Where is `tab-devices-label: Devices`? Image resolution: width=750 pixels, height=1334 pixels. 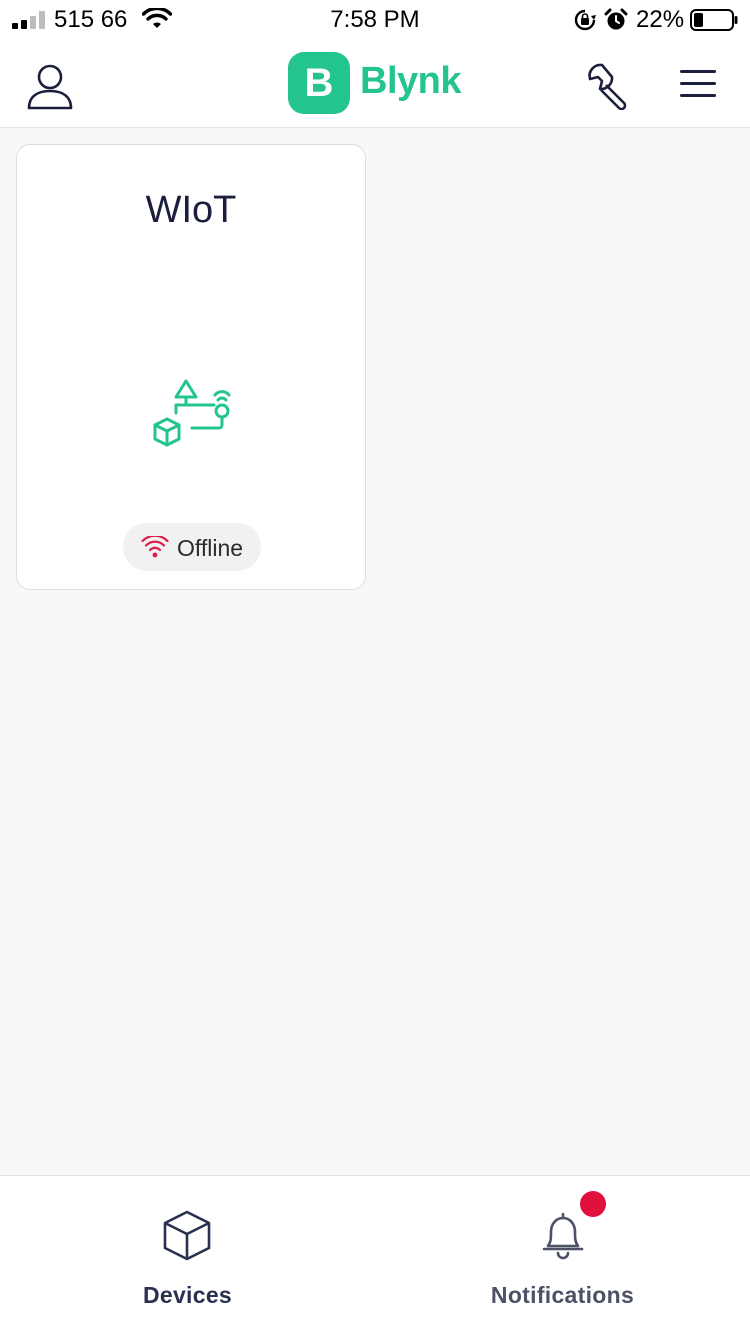 tab-devices-label: Devices is located at coordinates (187, 1295).